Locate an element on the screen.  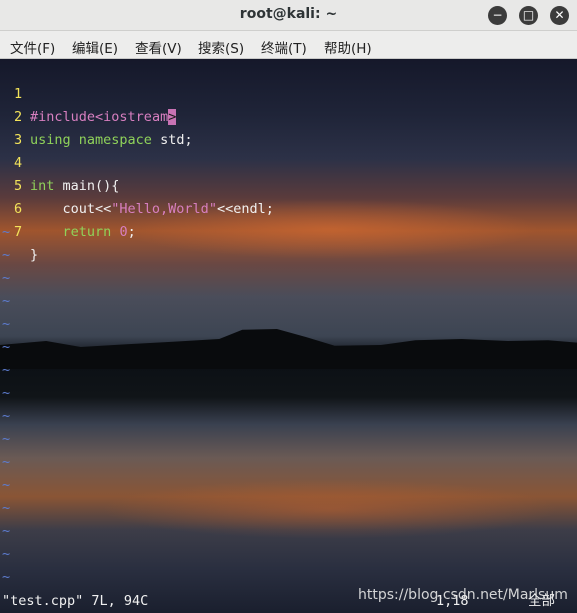
keyword: namespace is located at coordinates (115, 140).